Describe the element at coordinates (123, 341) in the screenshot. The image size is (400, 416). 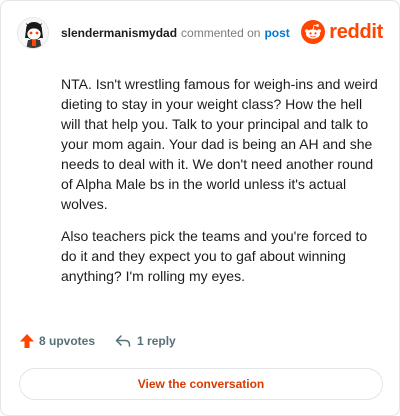
I see `reply-arrow-icon` at that location.